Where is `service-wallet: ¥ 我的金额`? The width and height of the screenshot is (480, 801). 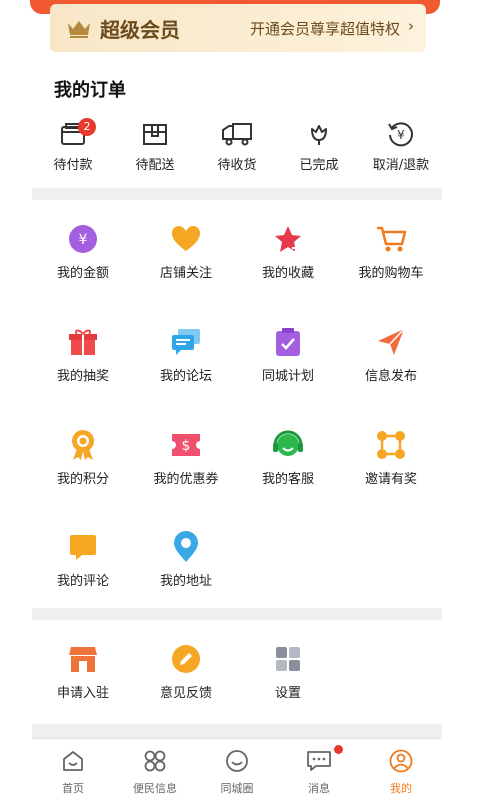 service-wallet: ¥ 我的金额 is located at coordinates (83, 251).